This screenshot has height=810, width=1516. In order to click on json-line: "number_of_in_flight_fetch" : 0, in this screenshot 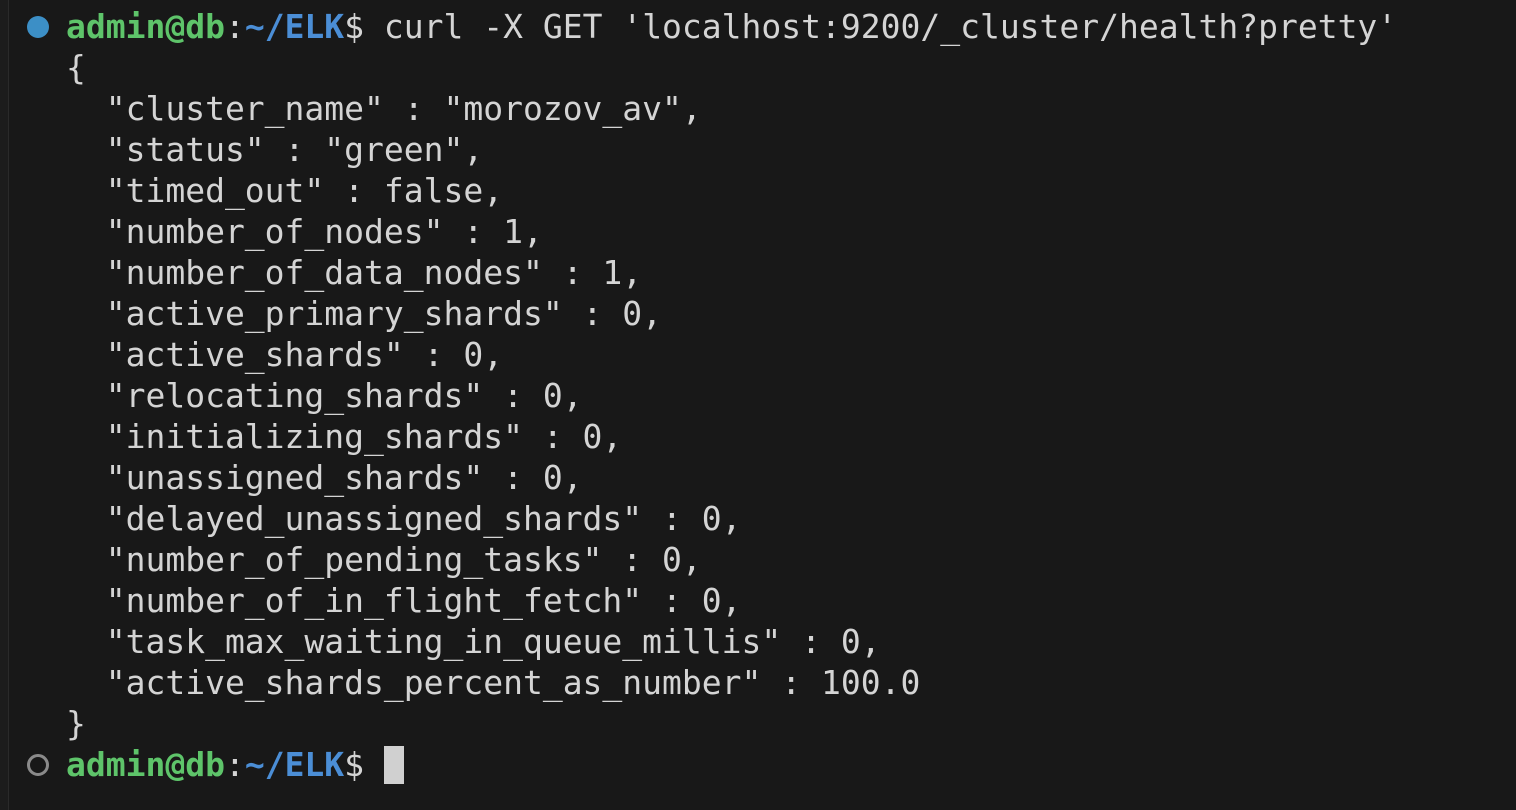, I will do `click(404, 600)`.